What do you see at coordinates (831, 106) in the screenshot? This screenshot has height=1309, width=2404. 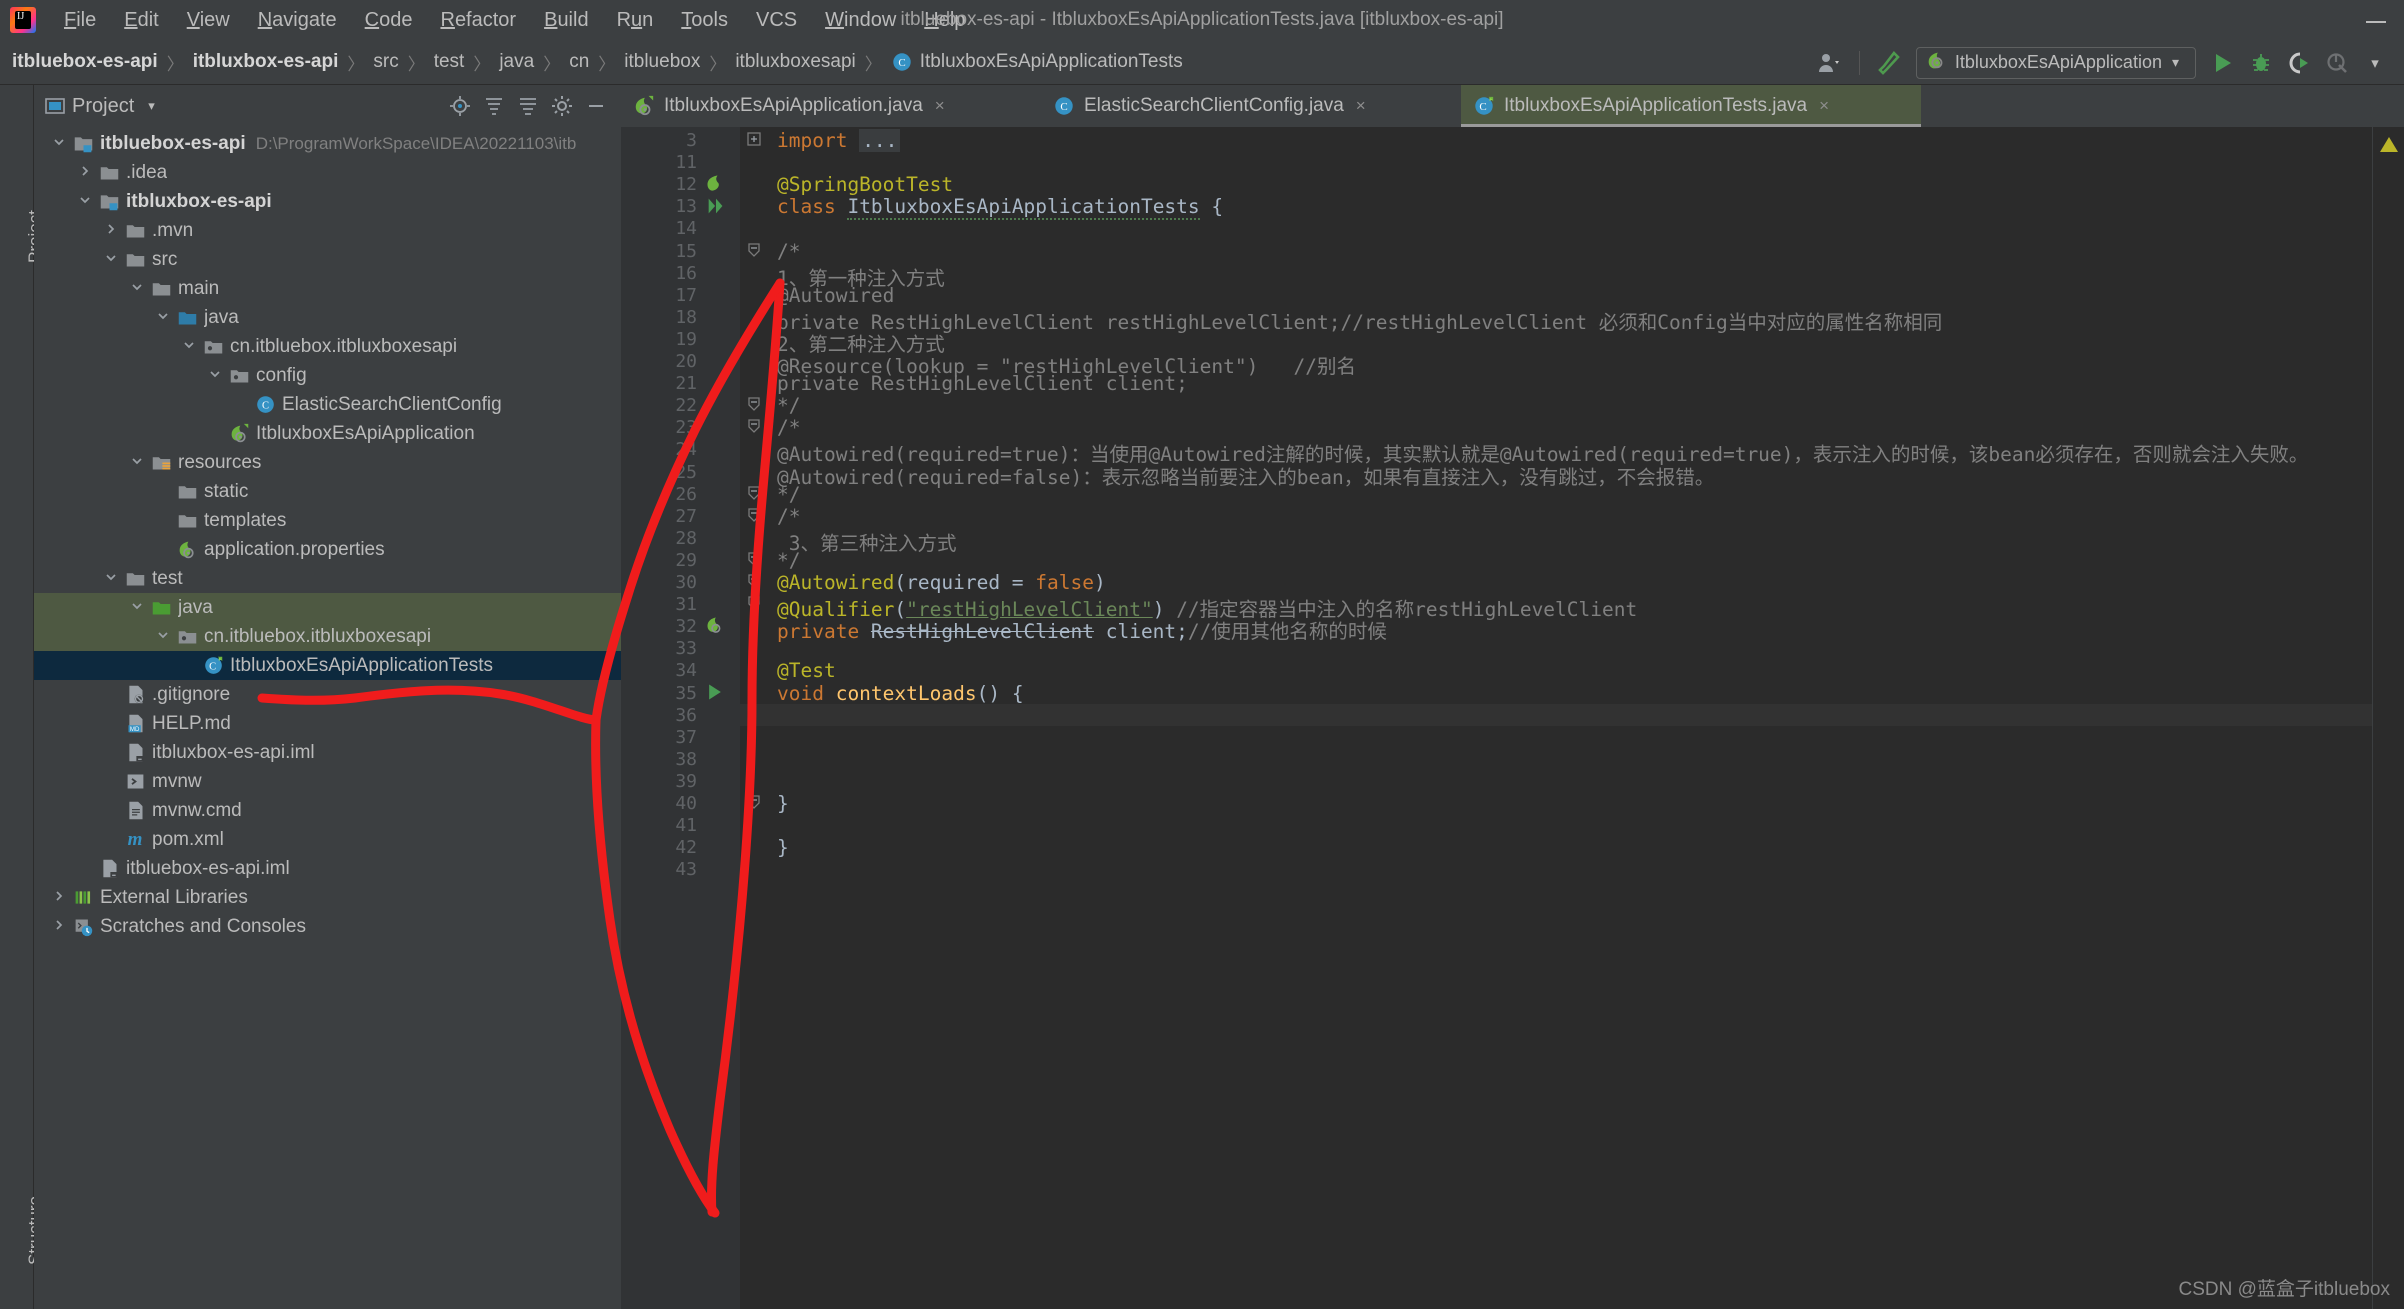 I see `editor-tab-itbluxboxesapiapplication-java: ItbluxboxEsApiApplication.java ×` at bounding box center [831, 106].